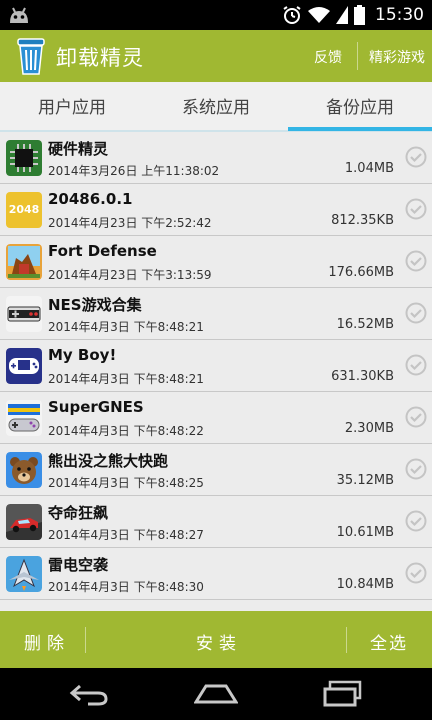 This screenshot has width=432, height=720. Describe the element at coordinates (24, 522) in the screenshot. I see `race-car-icon` at that location.